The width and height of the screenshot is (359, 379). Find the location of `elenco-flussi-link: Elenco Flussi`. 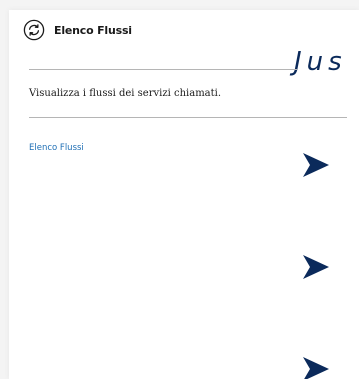

elenco-flussi-link: Elenco Flussi is located at coordinates (56, 148).